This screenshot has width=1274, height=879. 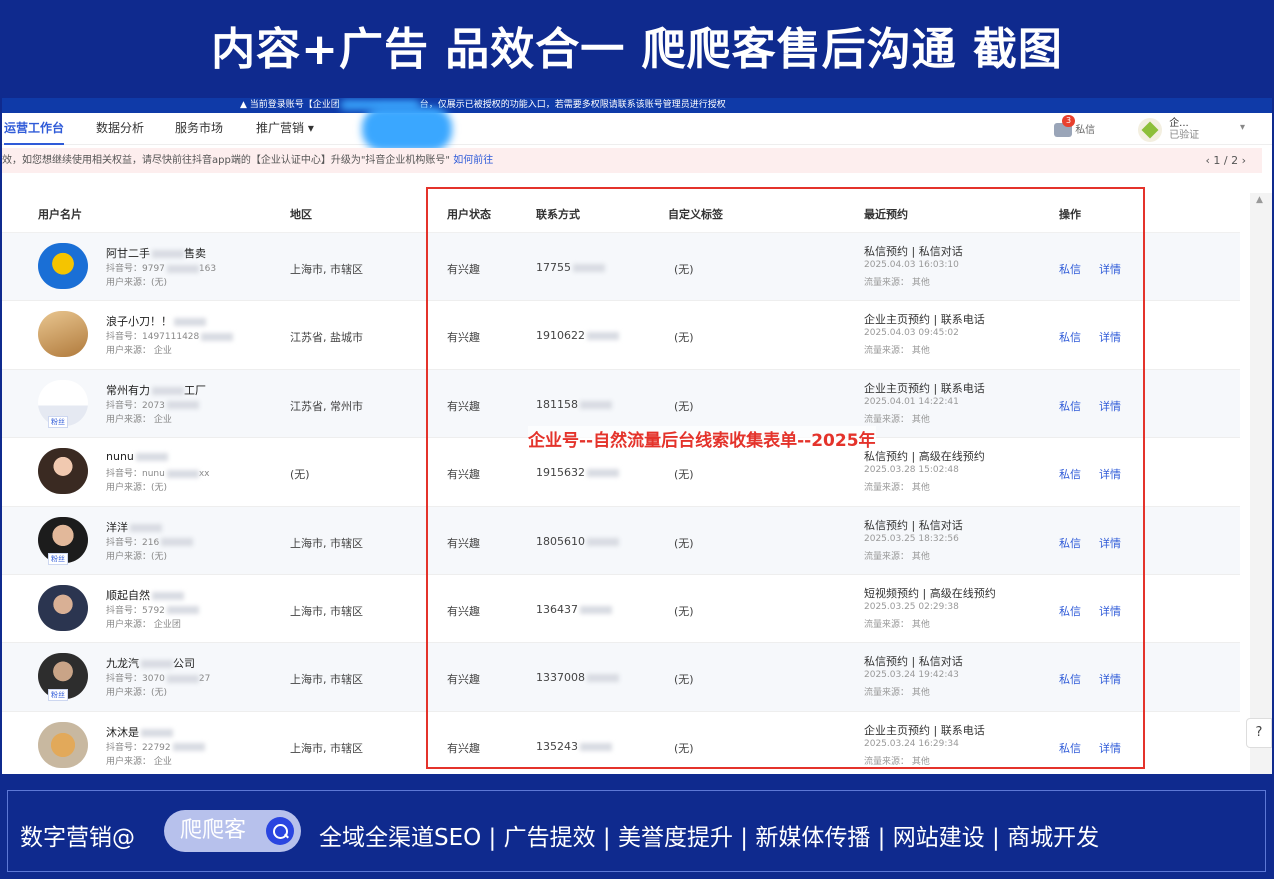 I want to click on user-name: 洋洋, so click(x=134, y=527).